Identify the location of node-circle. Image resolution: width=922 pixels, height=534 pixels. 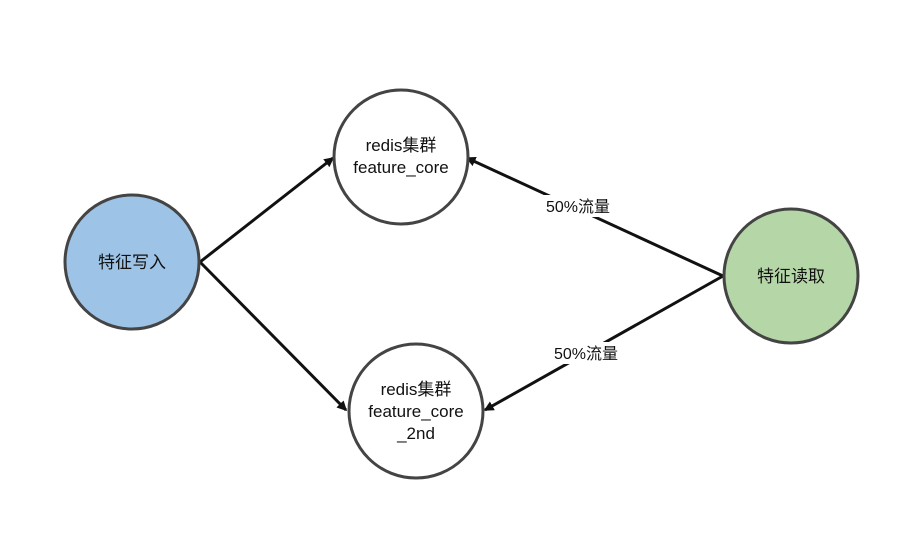
(401, 157).